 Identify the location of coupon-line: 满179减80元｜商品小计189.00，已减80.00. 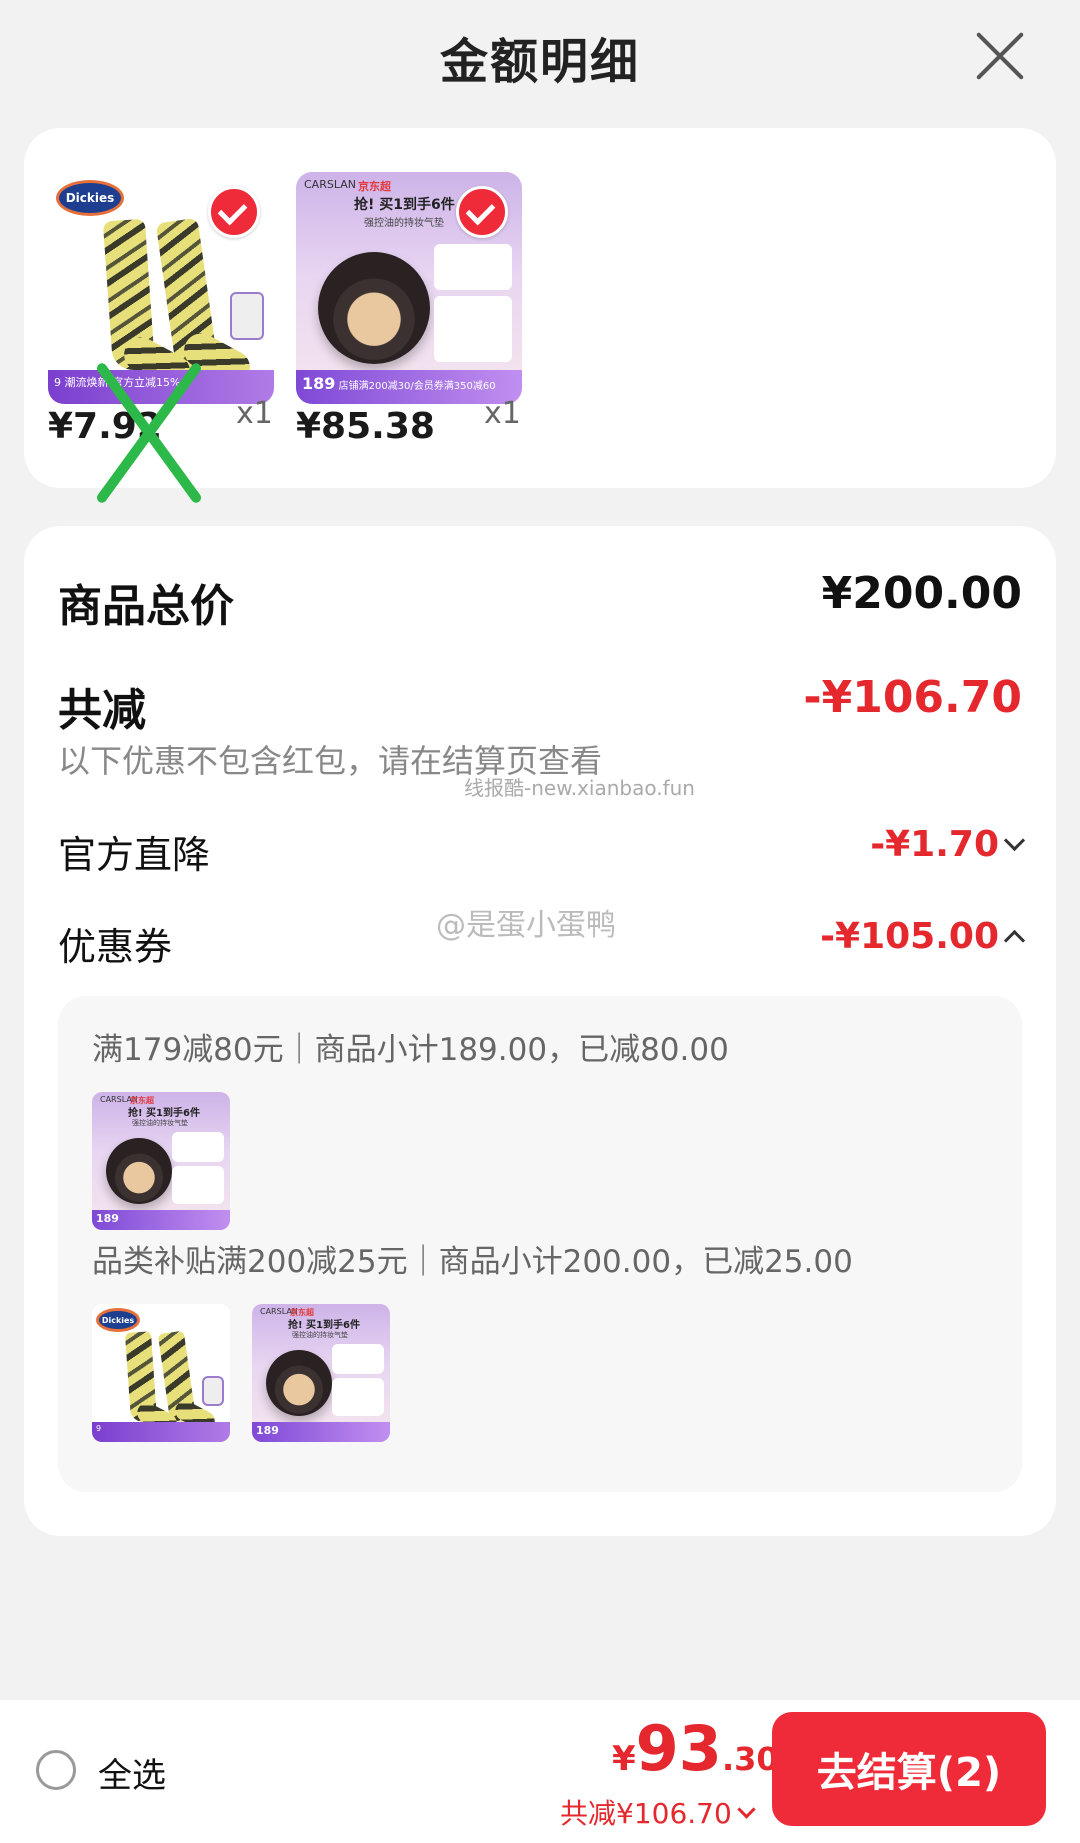
(410, 1050).